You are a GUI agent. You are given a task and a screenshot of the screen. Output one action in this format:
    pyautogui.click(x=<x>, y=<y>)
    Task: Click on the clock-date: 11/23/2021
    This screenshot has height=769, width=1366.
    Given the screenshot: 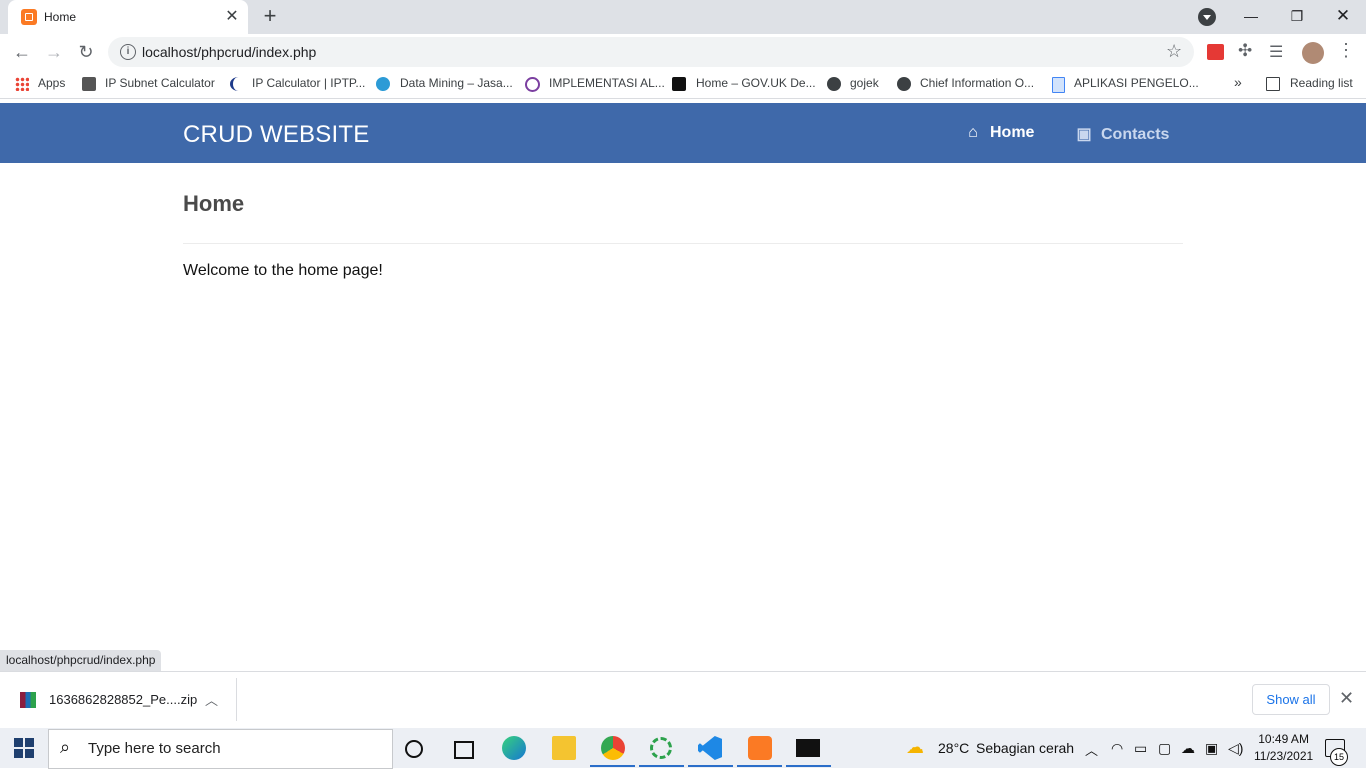 What is the action you would take?
    pyautogui.click(x=1284, y=756)
    